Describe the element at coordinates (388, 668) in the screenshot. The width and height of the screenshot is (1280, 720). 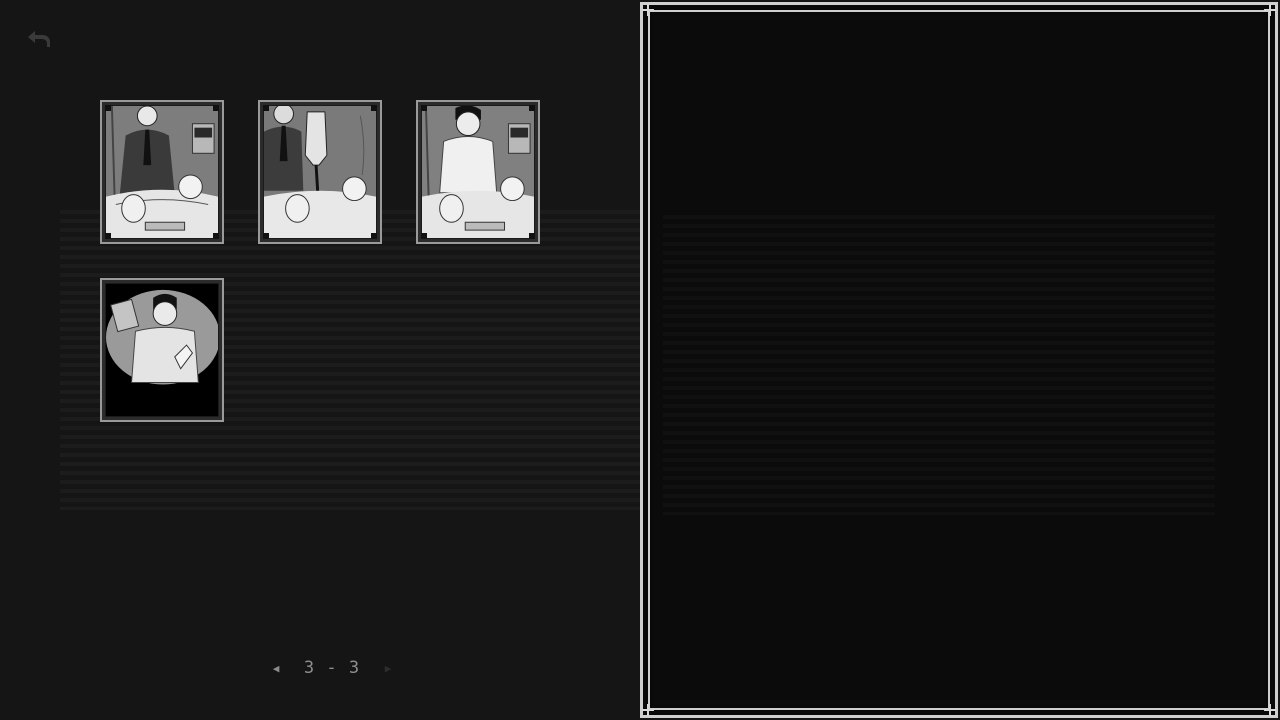
I see `triangle-right-icon: ▶` at that location.